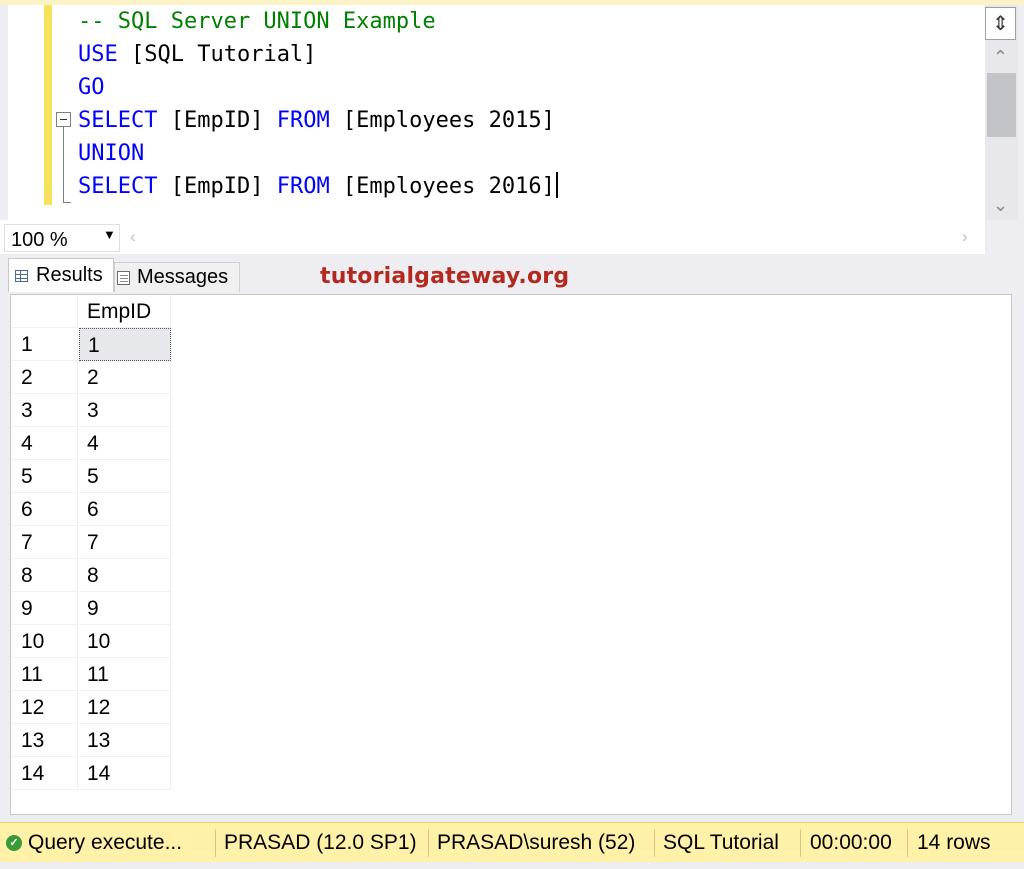  Describe the element at coordinates (44, 377) in the screenshot. I see `row-number: 2` at that location.